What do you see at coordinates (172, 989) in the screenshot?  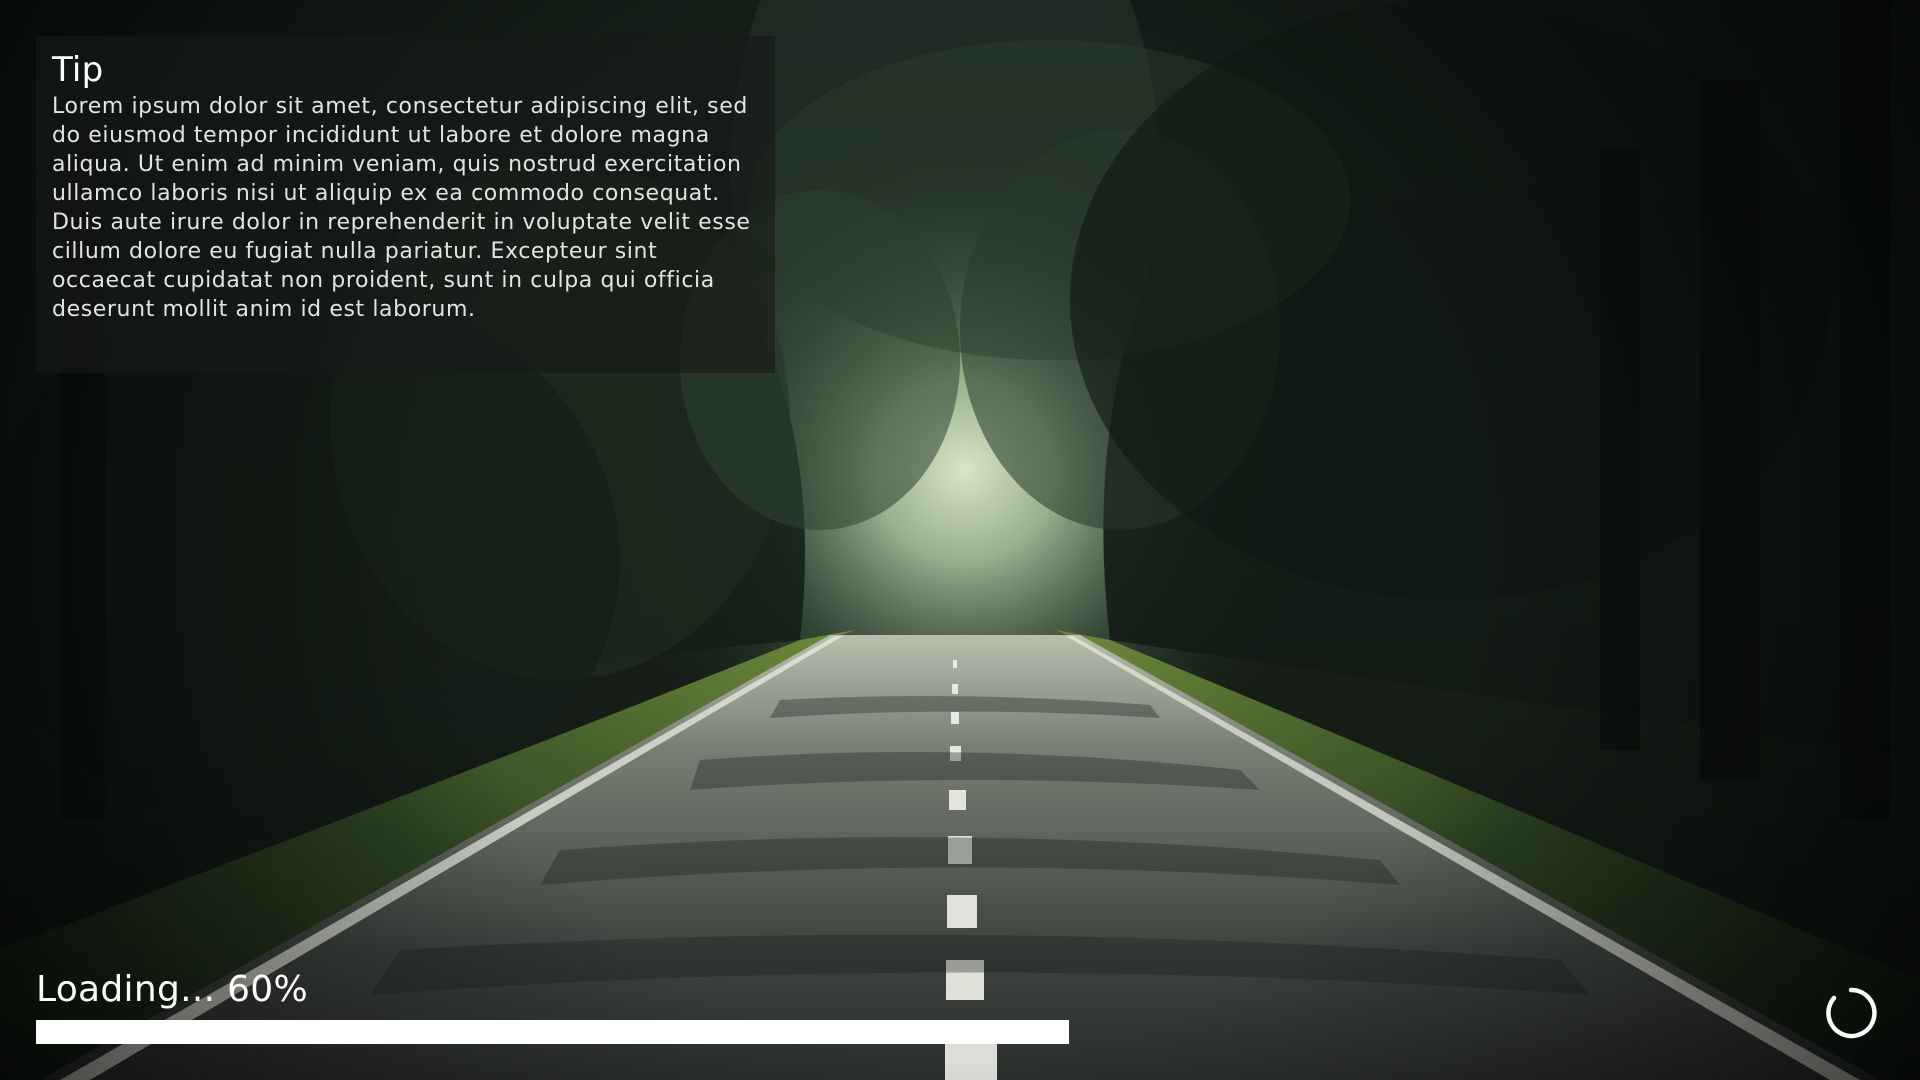 I see `loading-label: Loading... 60%` at bounding box center [172, 989].